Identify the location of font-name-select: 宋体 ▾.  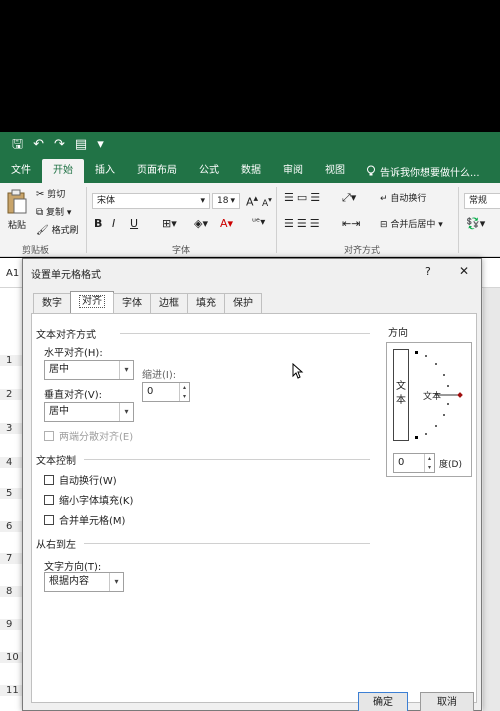
(151, 201).